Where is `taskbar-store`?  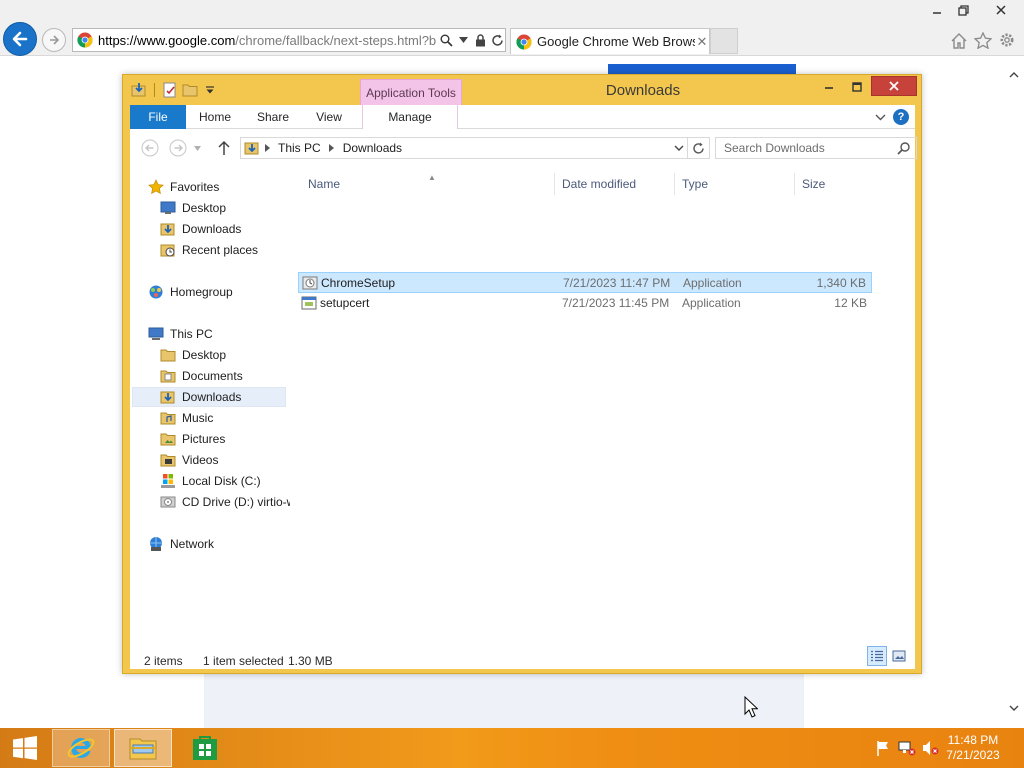
taskbar-store is located at coordinates (205, 748).